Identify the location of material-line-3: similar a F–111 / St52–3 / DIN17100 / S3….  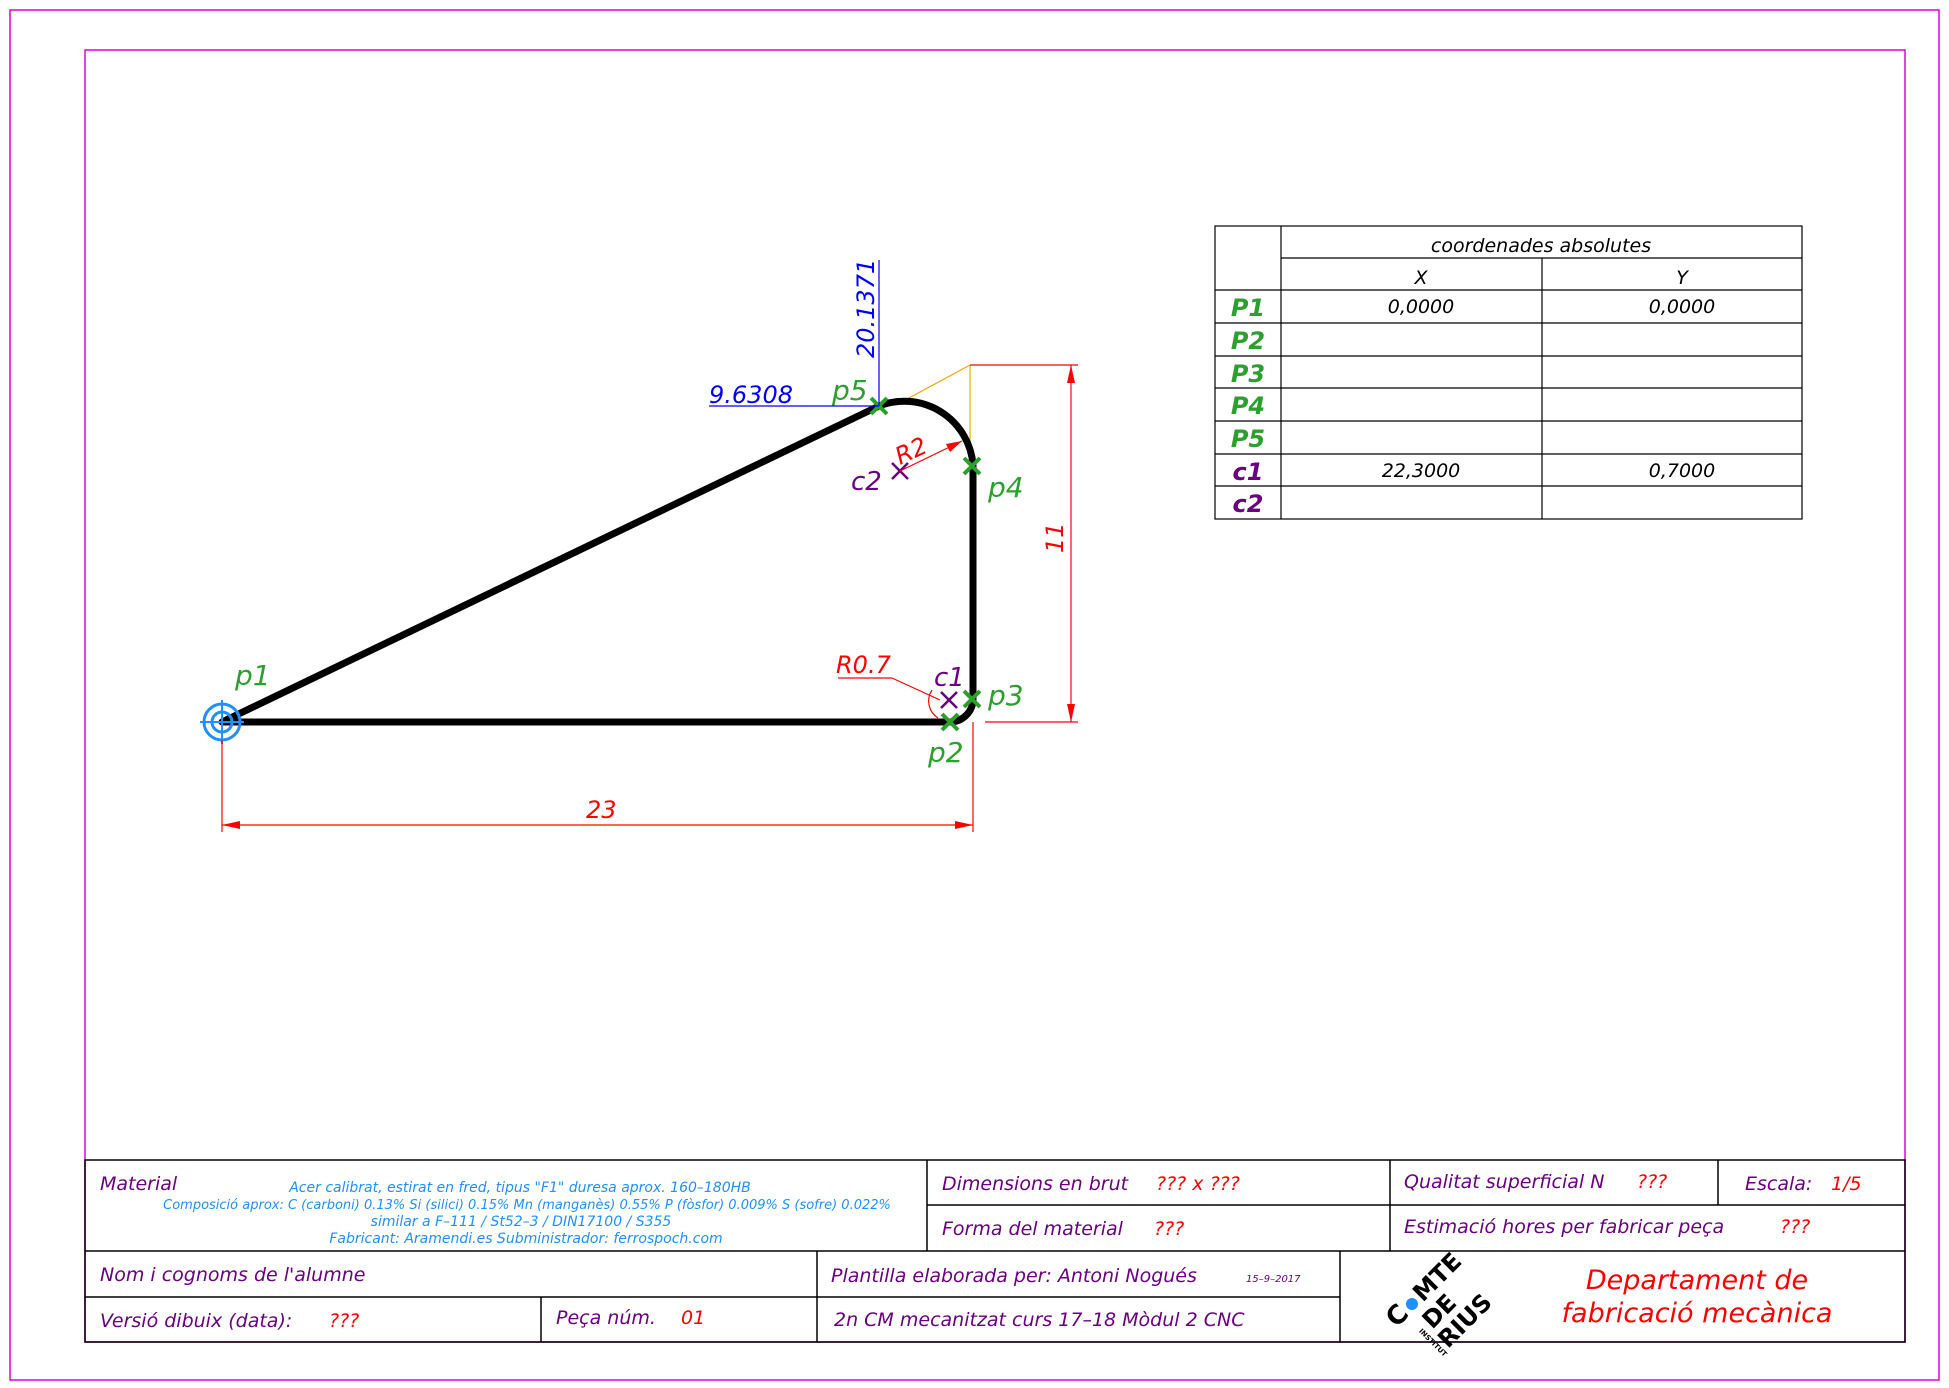
(521, 1222).